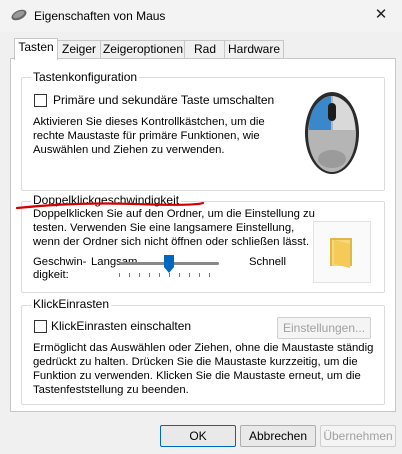  I want to click on tab-hardware: Hardware, so click(254, 49).